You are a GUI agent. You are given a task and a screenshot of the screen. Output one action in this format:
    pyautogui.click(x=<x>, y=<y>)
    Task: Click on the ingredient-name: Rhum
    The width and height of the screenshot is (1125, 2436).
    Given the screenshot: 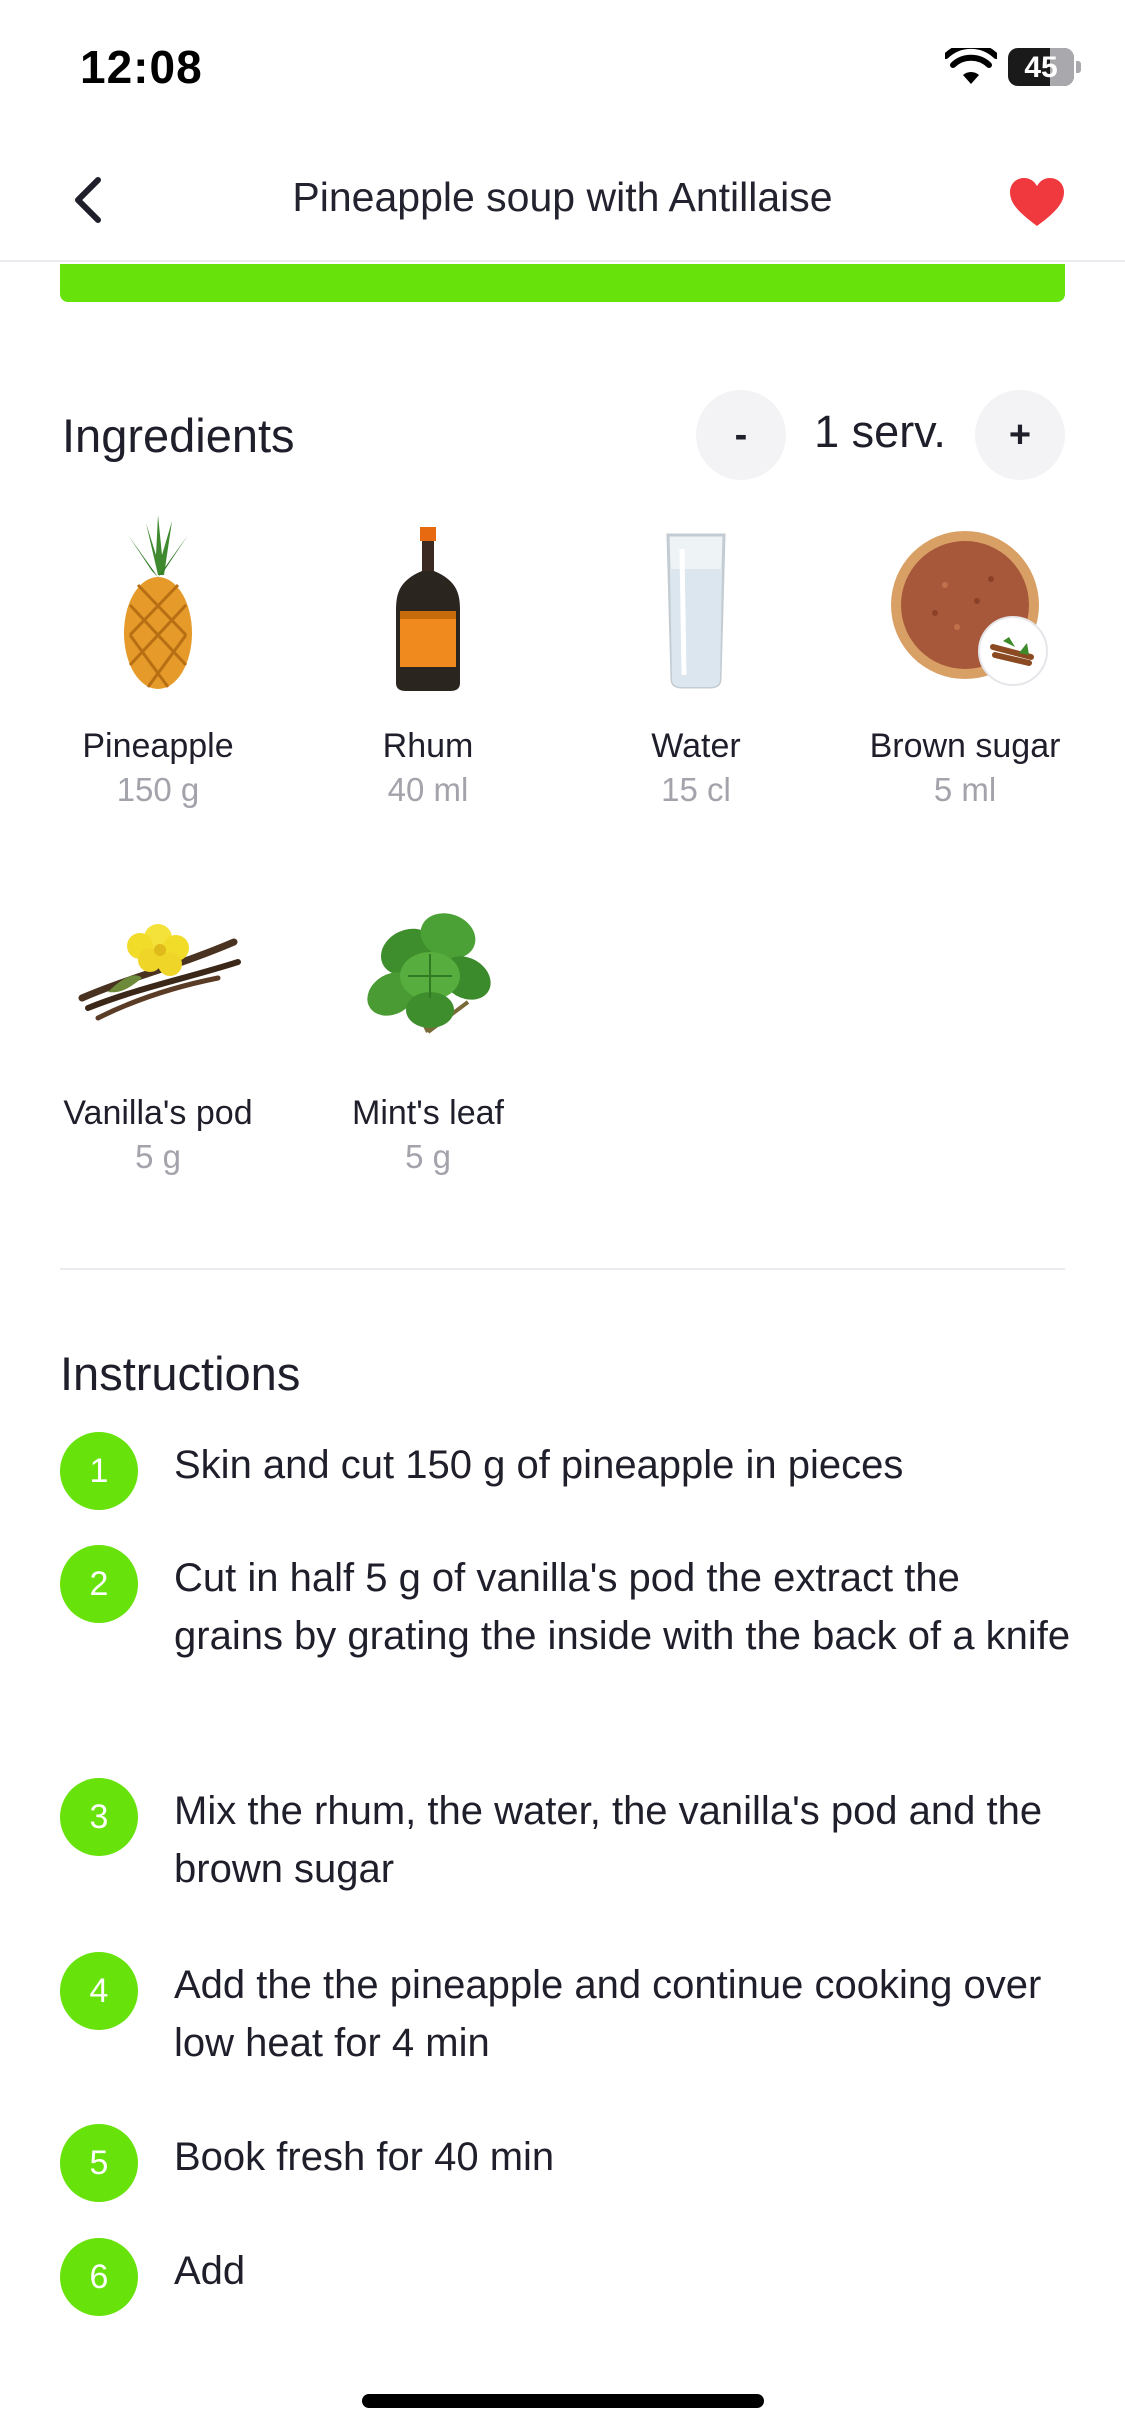 What is the action you would take?
    pyautogui.click(x=428, y=746)
    